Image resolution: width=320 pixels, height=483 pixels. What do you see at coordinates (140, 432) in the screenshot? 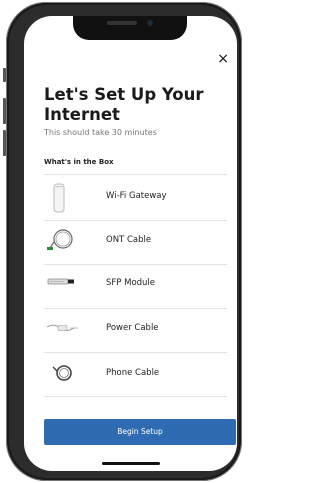
I see `begin-setup-button: Begin Setup` at bounding box center [140, 432].